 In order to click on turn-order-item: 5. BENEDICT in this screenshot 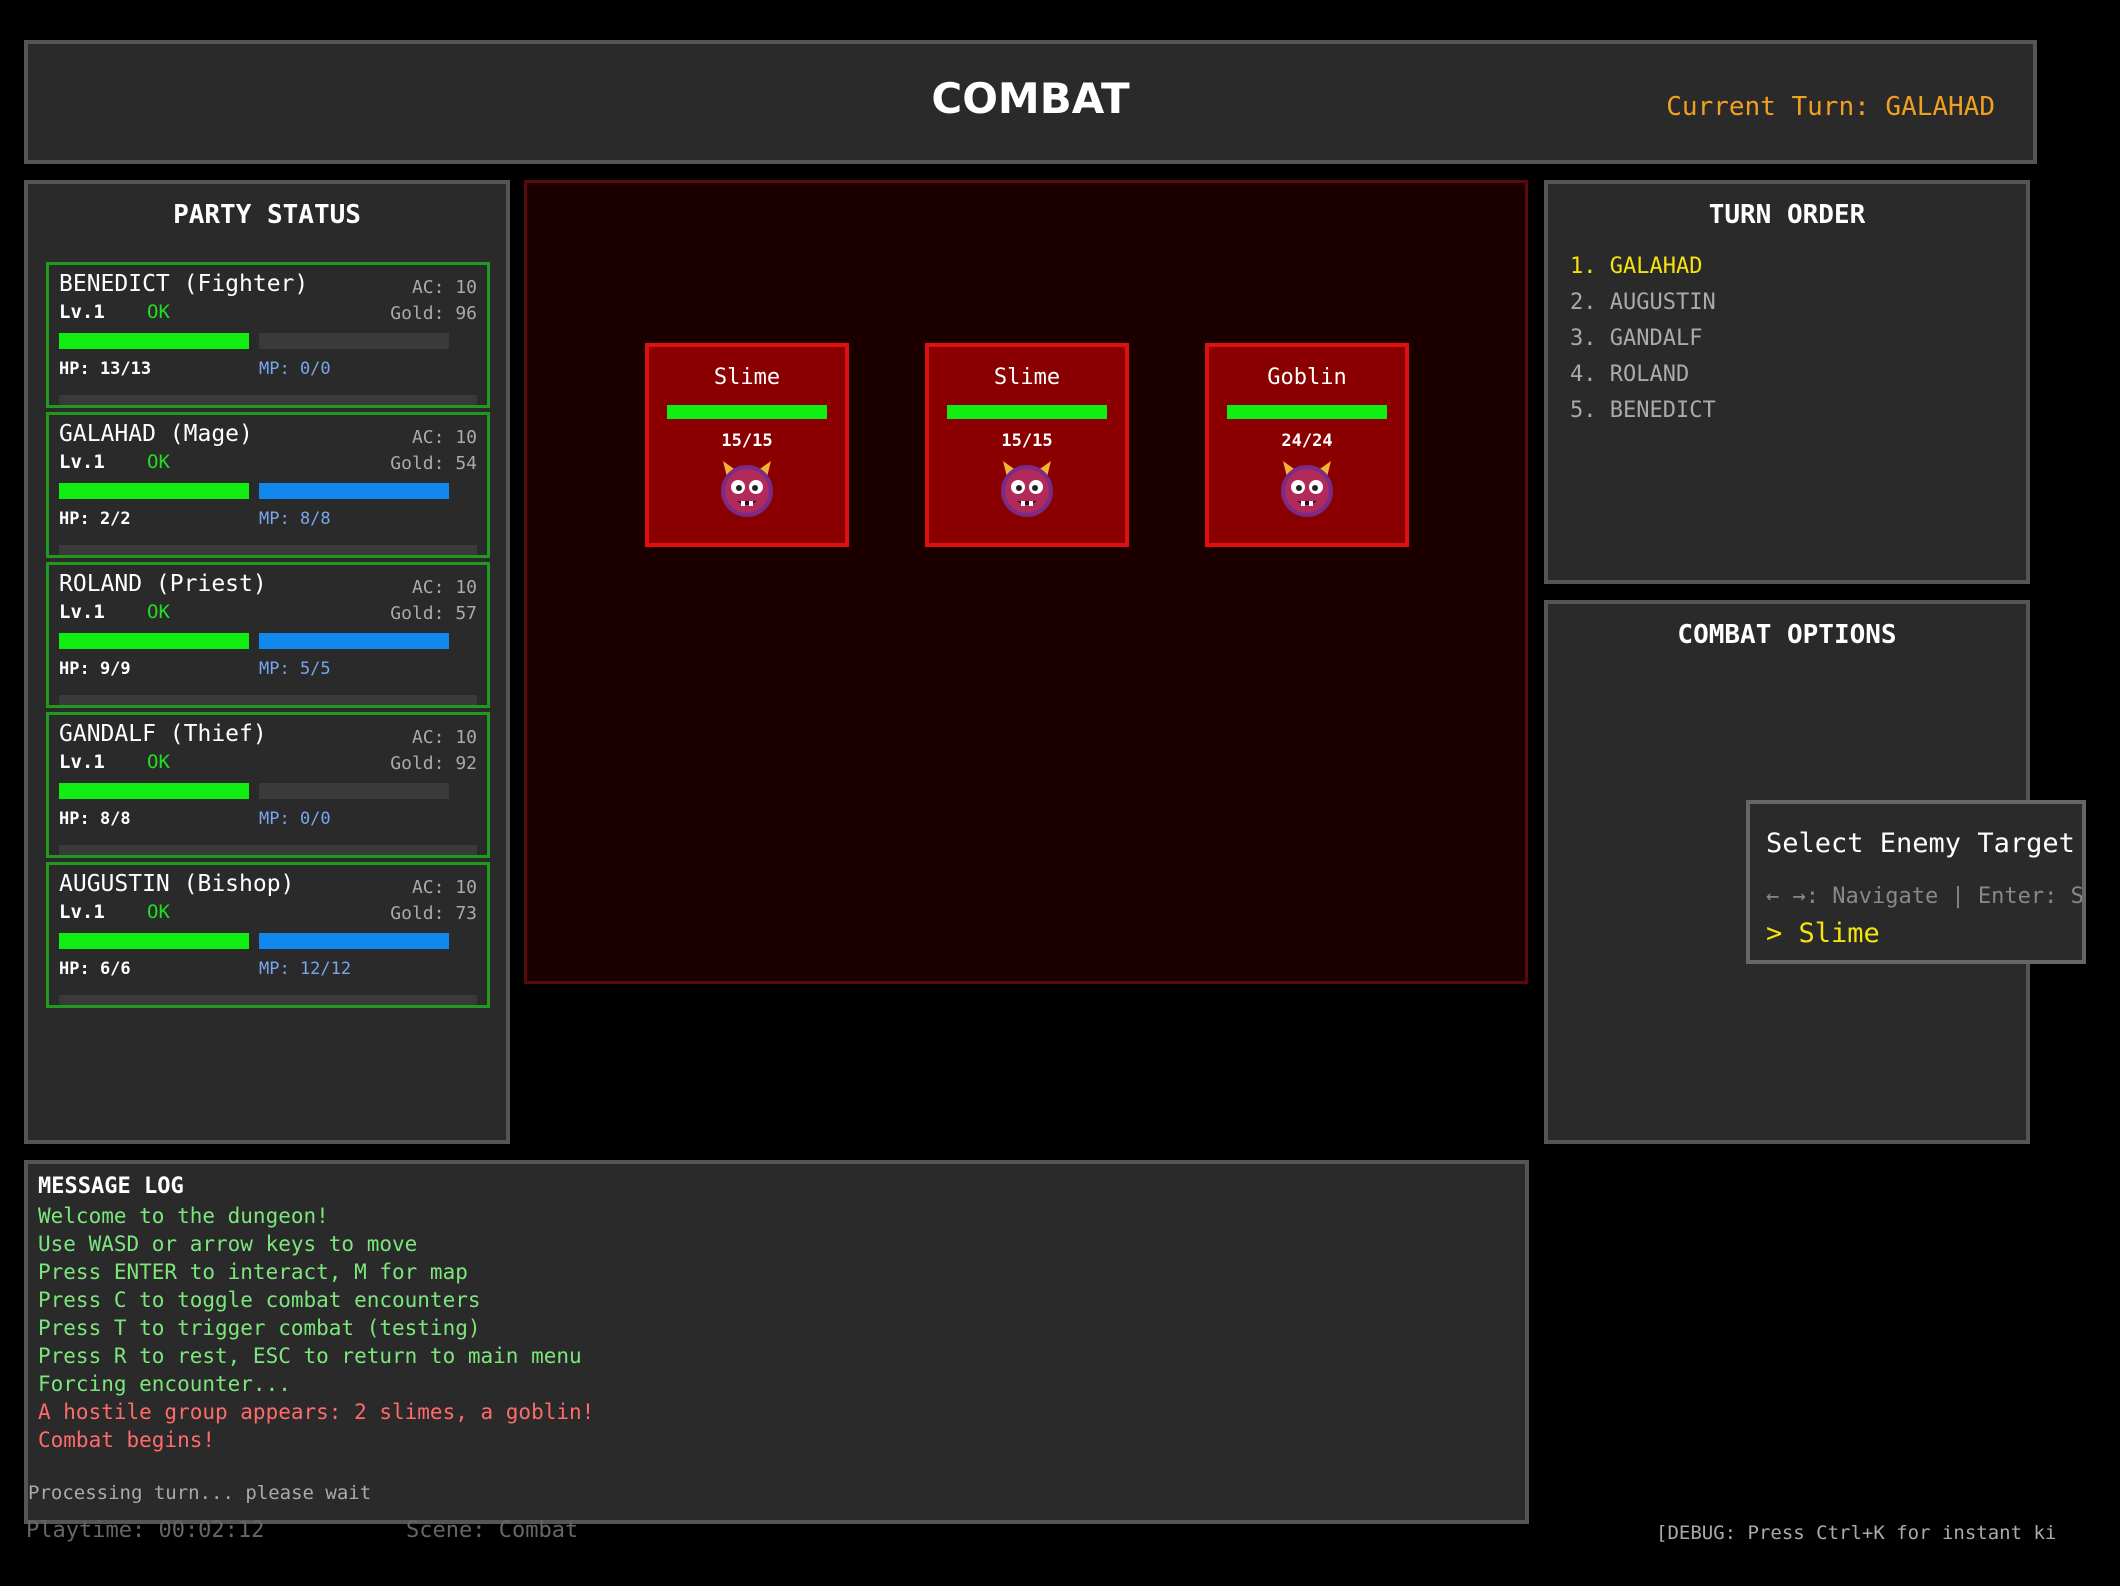, I will do `click(1643, 410)`.